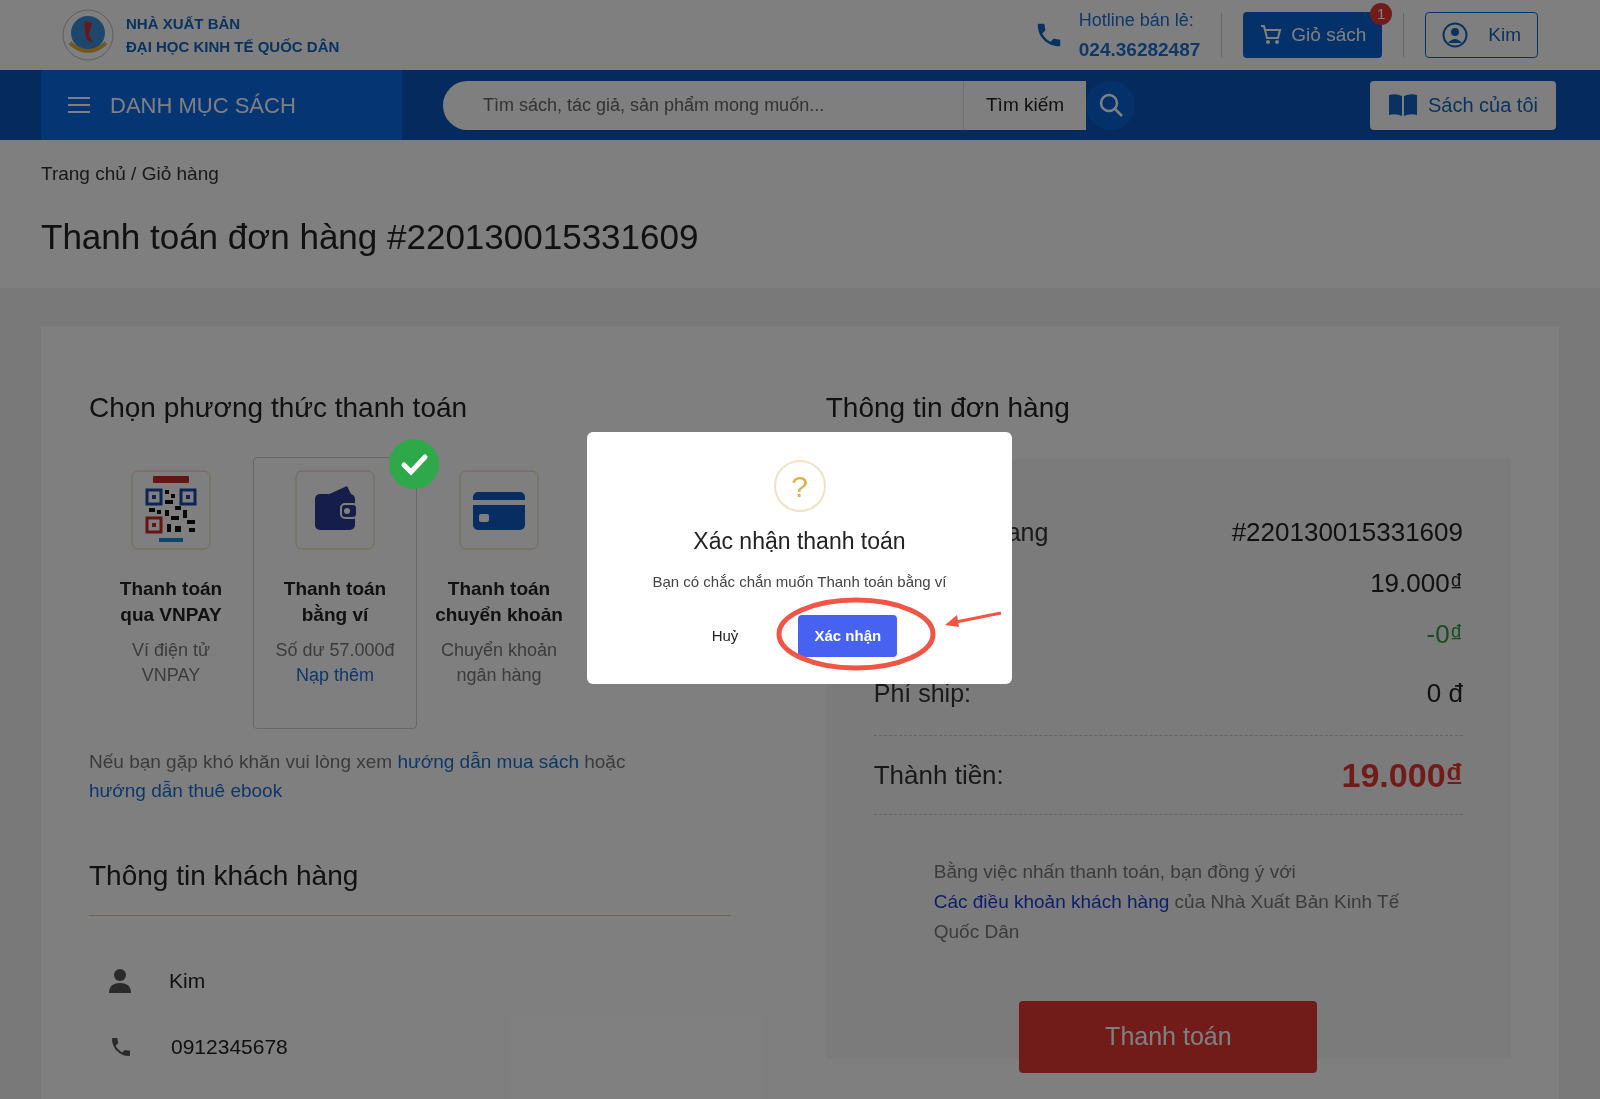 This screenshot has width=1600, height=1099. I want to click on cart-count-badge: 1, so click(1381, 14).